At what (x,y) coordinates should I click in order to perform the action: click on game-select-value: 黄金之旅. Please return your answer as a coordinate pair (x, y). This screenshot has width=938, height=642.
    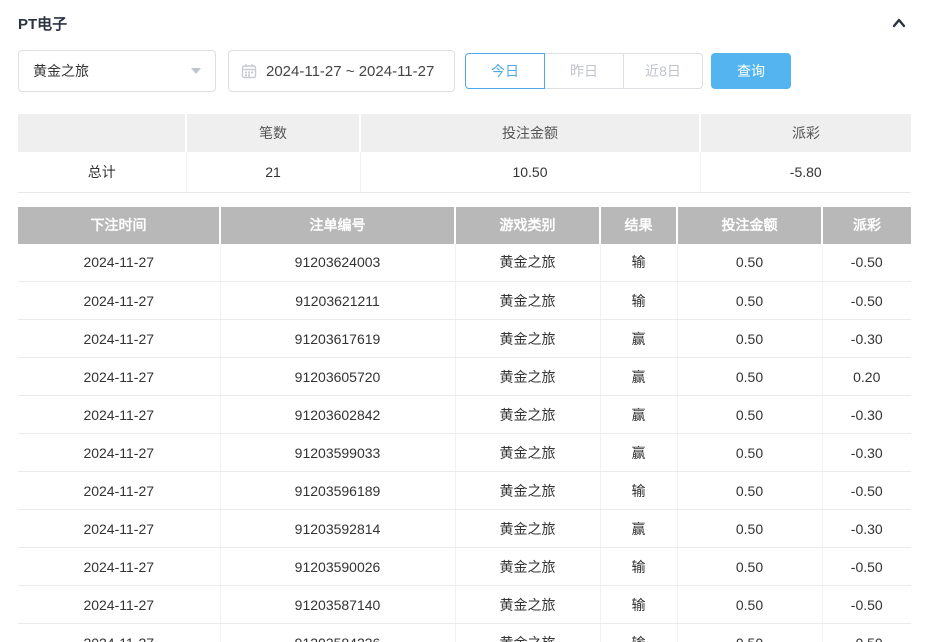
    Looking at the image, I should click on (61, 71).